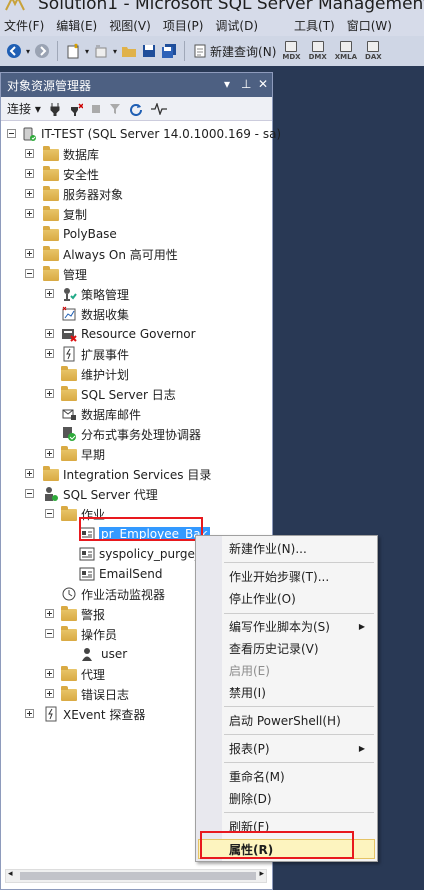  Describe the element at coordinates (103, 654) in the screenshot. I see `tree-node-operator-user: user` at that location.